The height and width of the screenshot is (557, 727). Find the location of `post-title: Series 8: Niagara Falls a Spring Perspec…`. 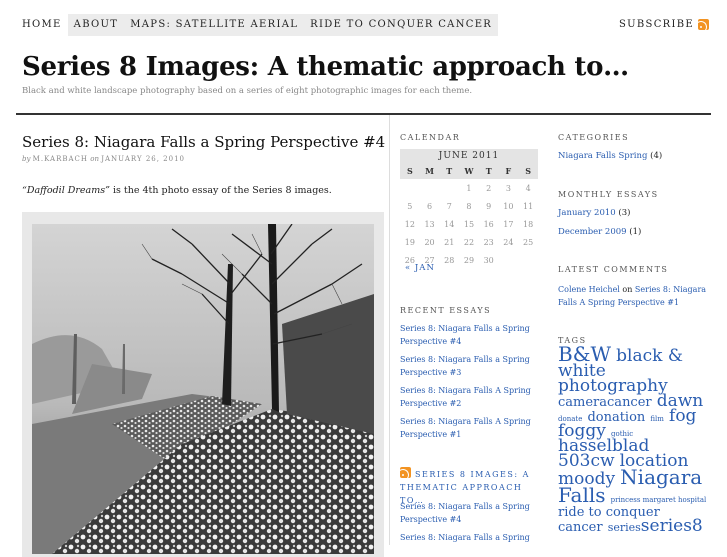

post-title: Series 8: Niagara Falls a Spring Perspec… is located at coordinates (203, 142).